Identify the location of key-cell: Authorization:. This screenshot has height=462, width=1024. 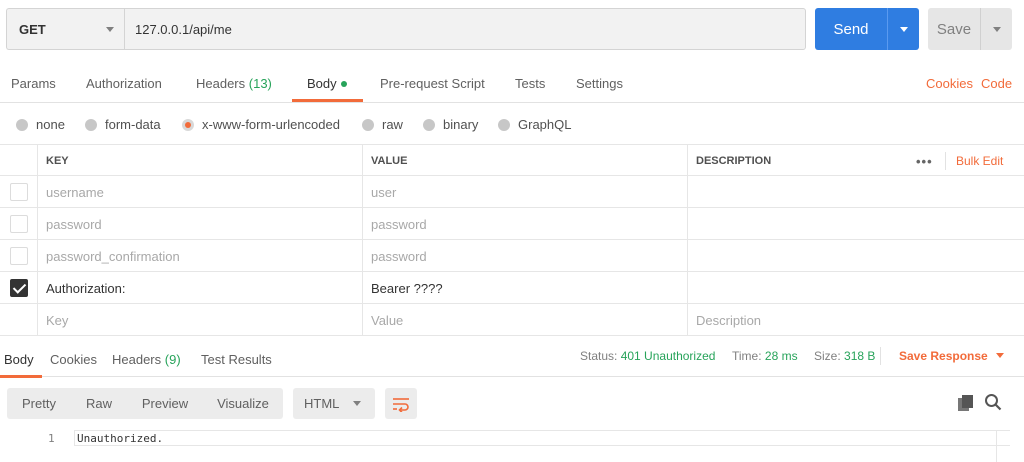
(199, 288).